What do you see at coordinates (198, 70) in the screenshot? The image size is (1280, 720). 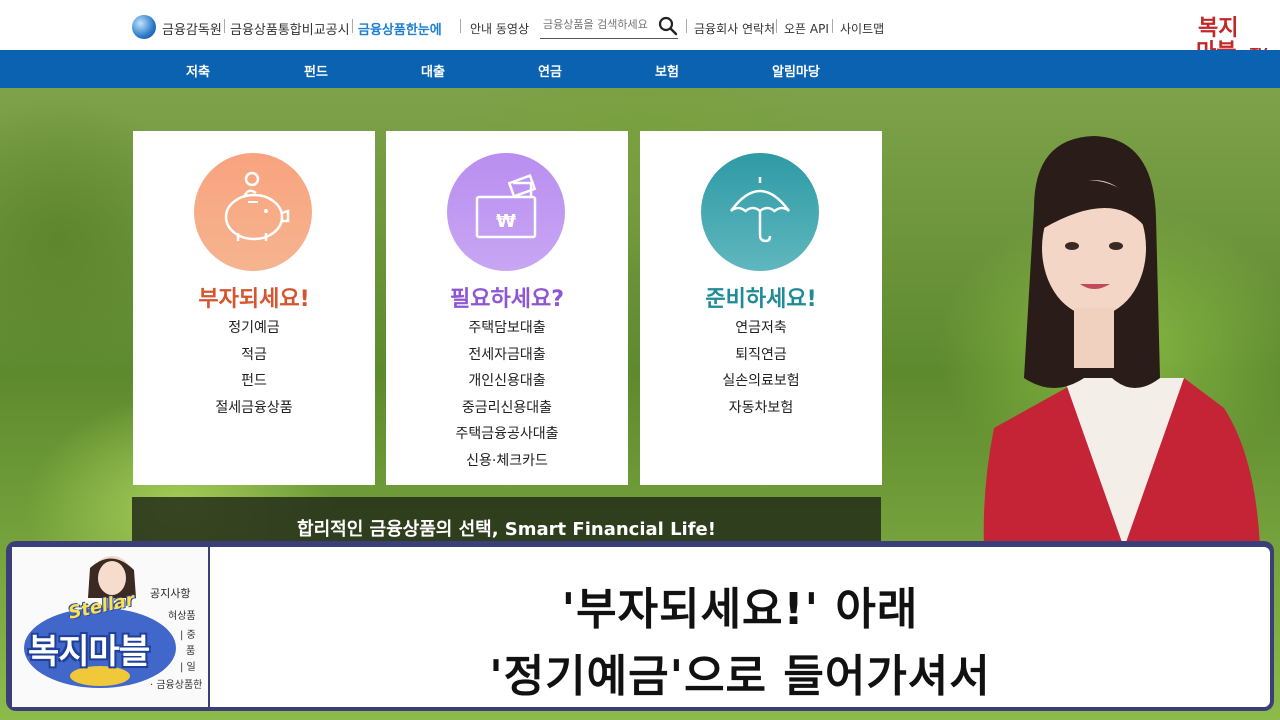 I see `nav-item-savings: 저축` at bounding box center [198, 70].